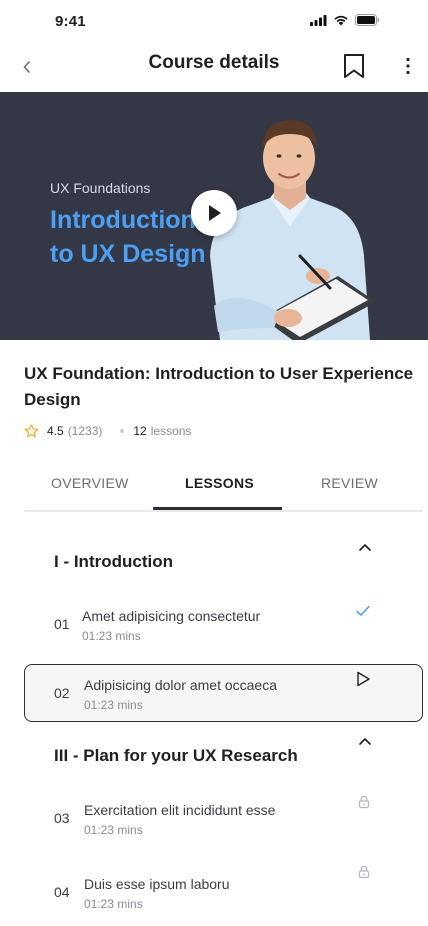 The image size is (428, 926). Describe the element at coordinates (62, 818) in the screenshot. I see `lesson-number: 03` at that location.